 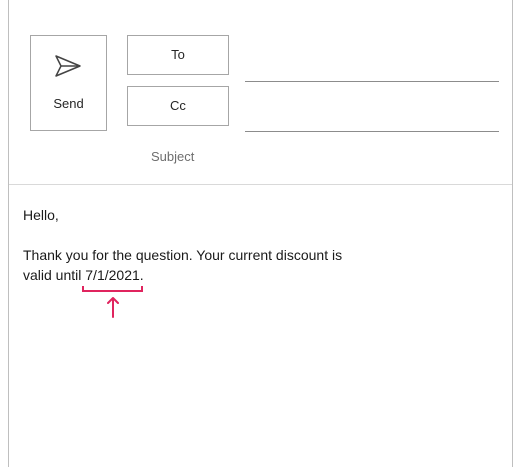 I want to click on to-field, so click(x=372, y=72).